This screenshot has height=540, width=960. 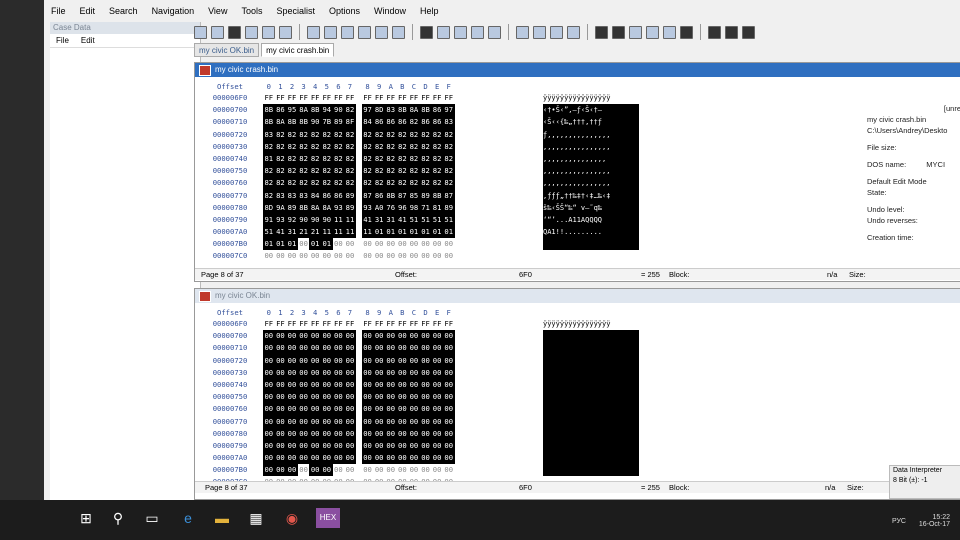 I want to click on hex-byte: 92, so click(x=292, y=220).